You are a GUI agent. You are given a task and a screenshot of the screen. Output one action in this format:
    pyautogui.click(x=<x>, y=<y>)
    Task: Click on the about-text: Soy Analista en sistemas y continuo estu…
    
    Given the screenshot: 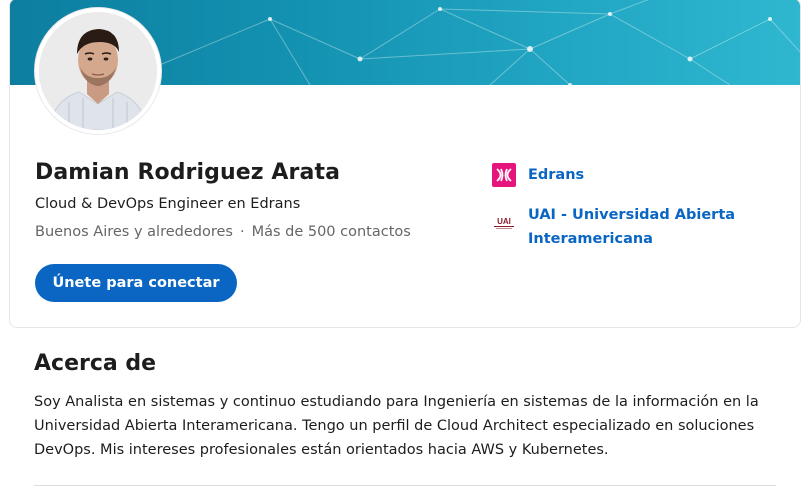 What is the action you would take?
    pyautogui.click(x=396, y=426)
    